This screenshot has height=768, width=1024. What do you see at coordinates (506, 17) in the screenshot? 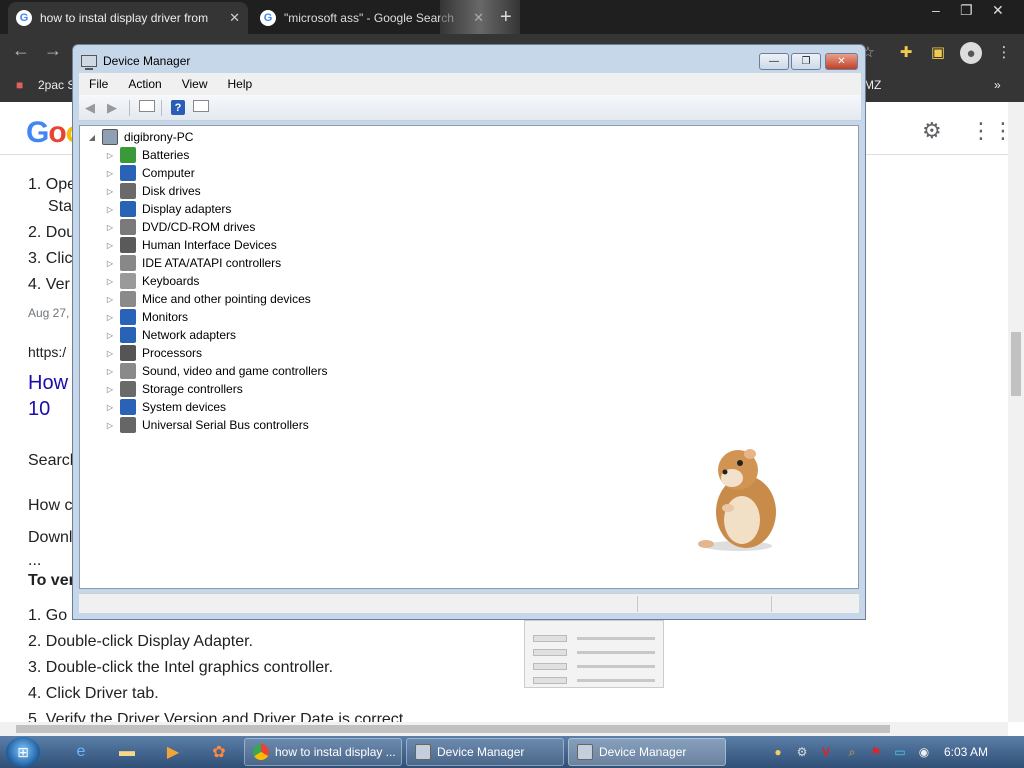
I see `new-tab-icon: +` at bounding box center [506, 17].